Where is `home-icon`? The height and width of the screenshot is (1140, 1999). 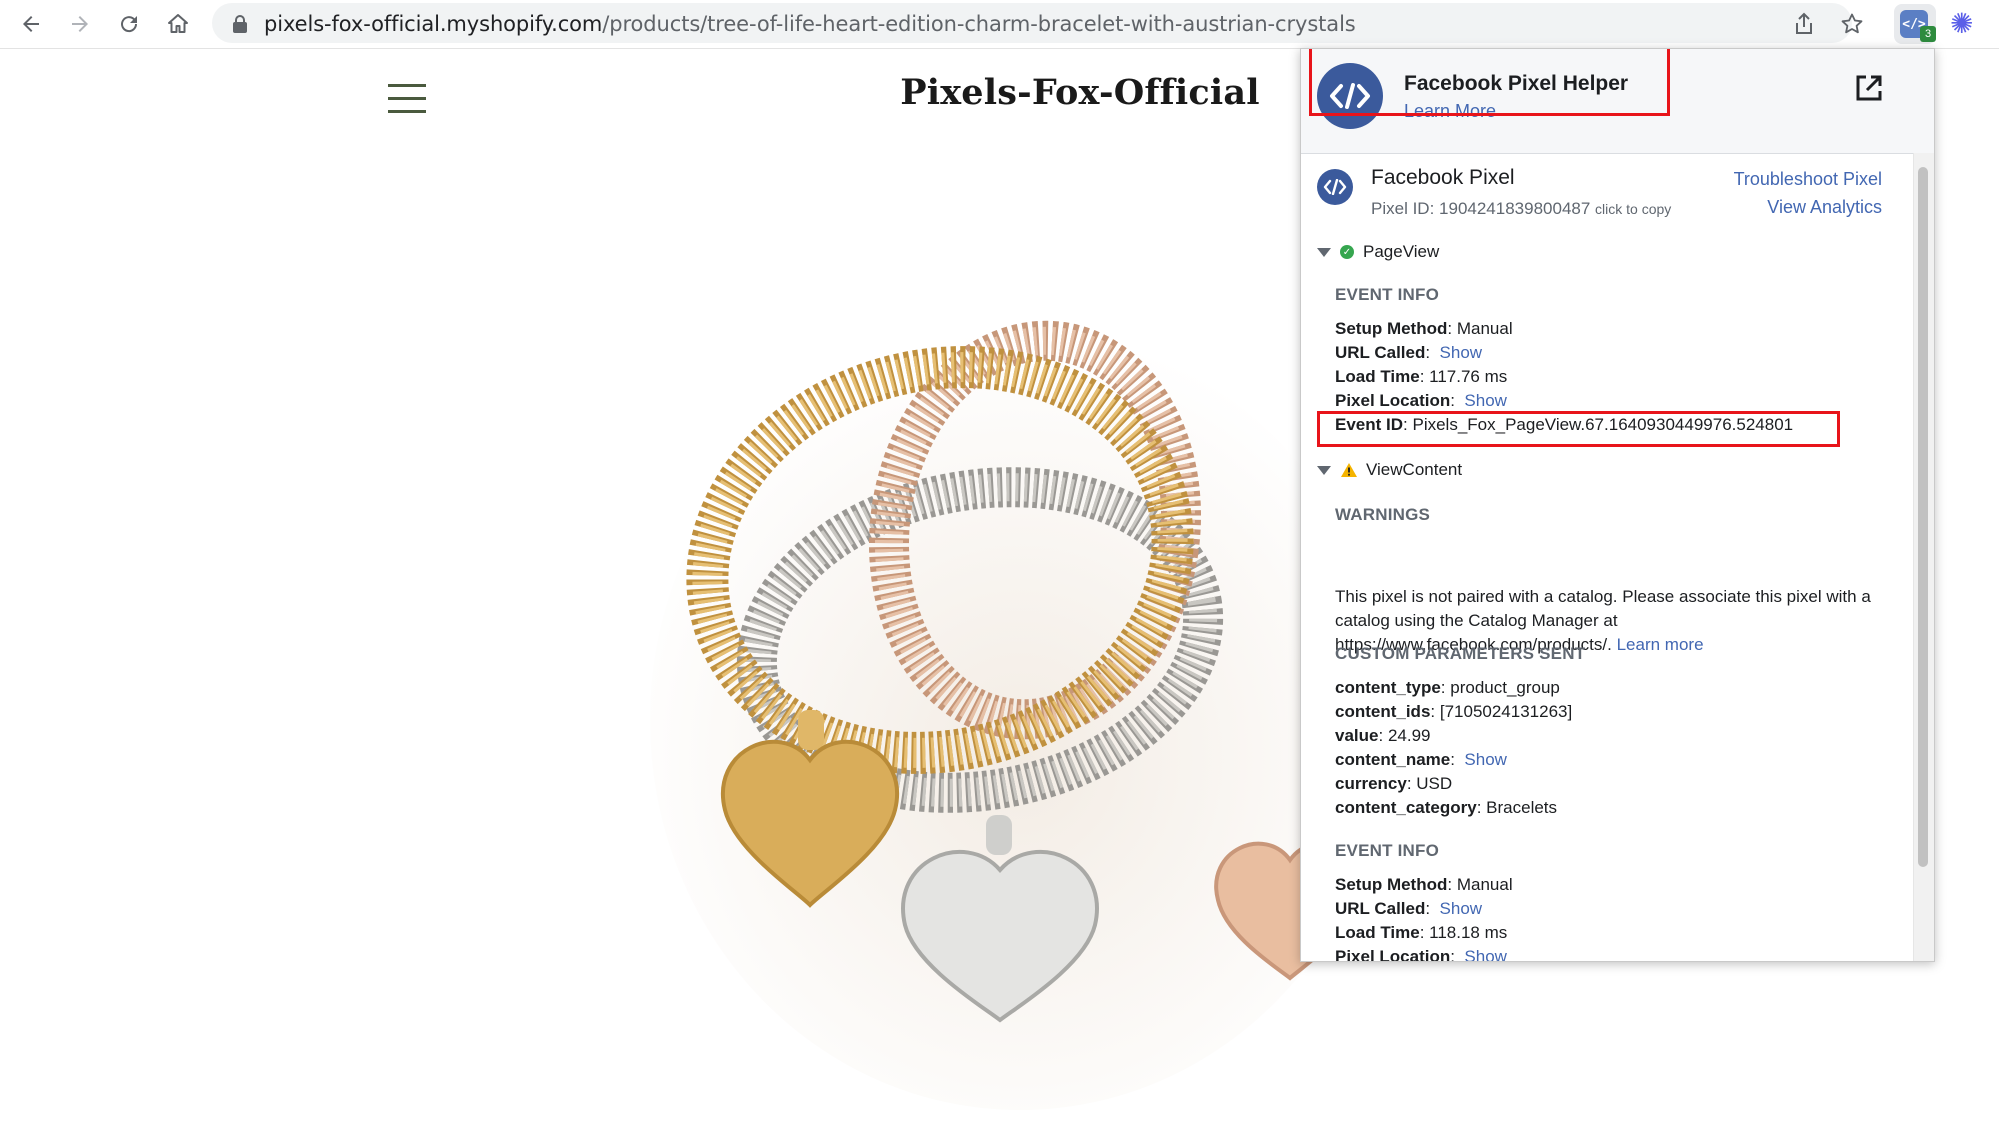
home-icon is located at coordinates (178, 23).